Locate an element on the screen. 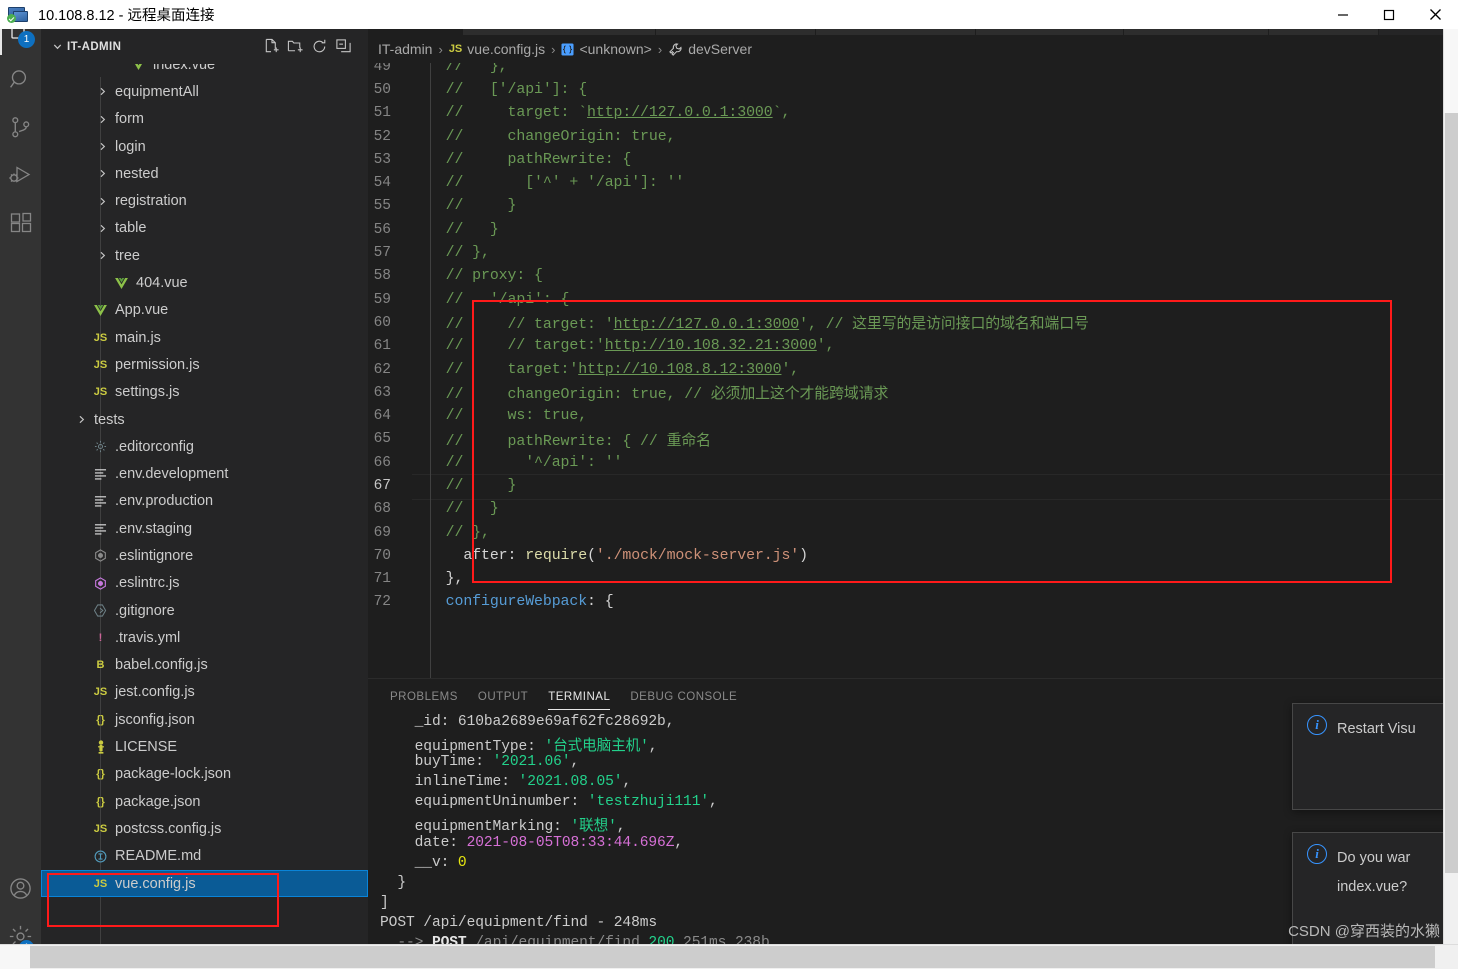 The width and height of the screenshot is (1458, 969). file-tree-item: {} package.json is located at coordinates (204, 801).